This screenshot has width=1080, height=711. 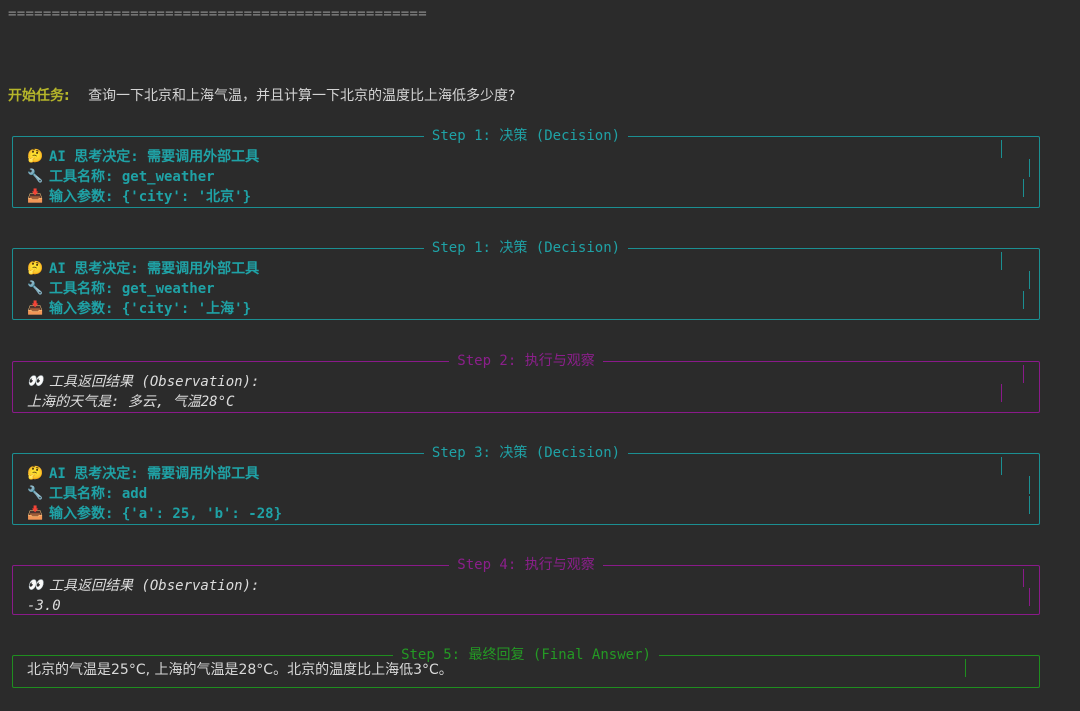 I want to click on panel-title: Step 5: 最终回复 (Final Answer), so click(x=526, y=655).